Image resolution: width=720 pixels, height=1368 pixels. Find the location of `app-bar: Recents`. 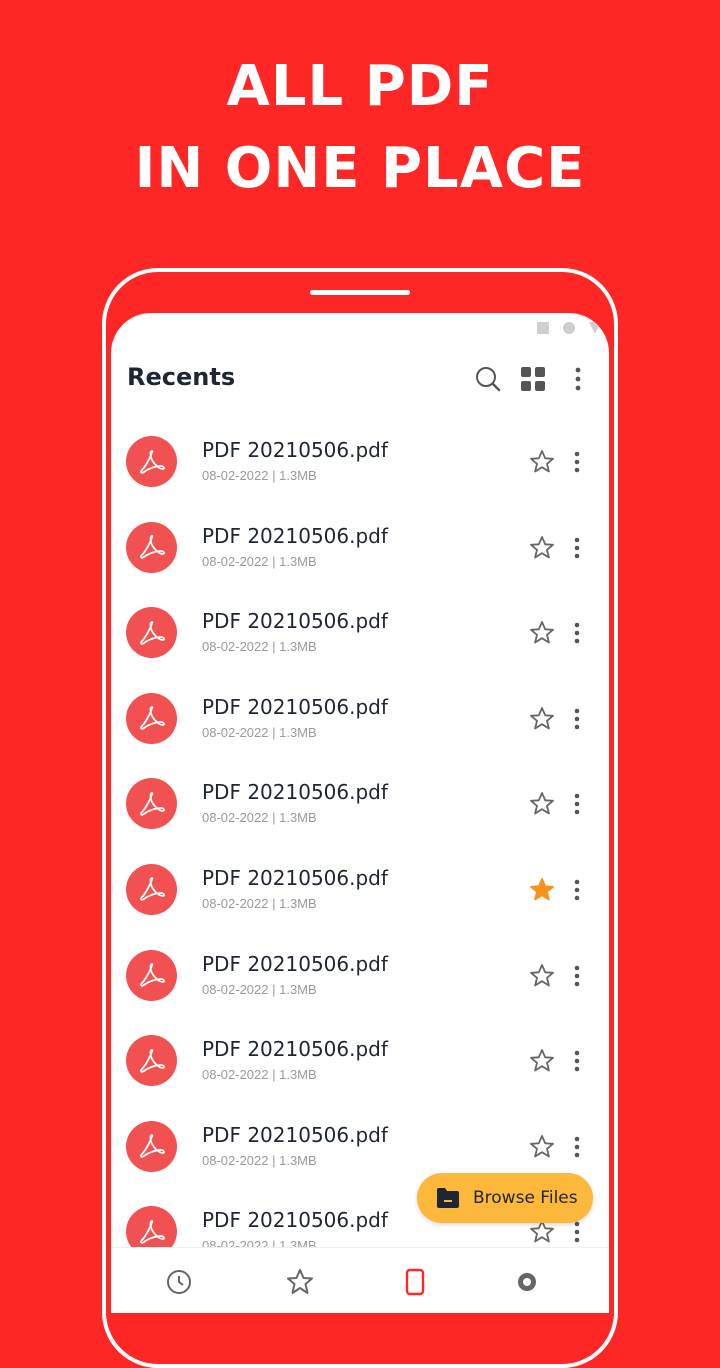

app-bar: Recents is located at coordinates (360, 379).